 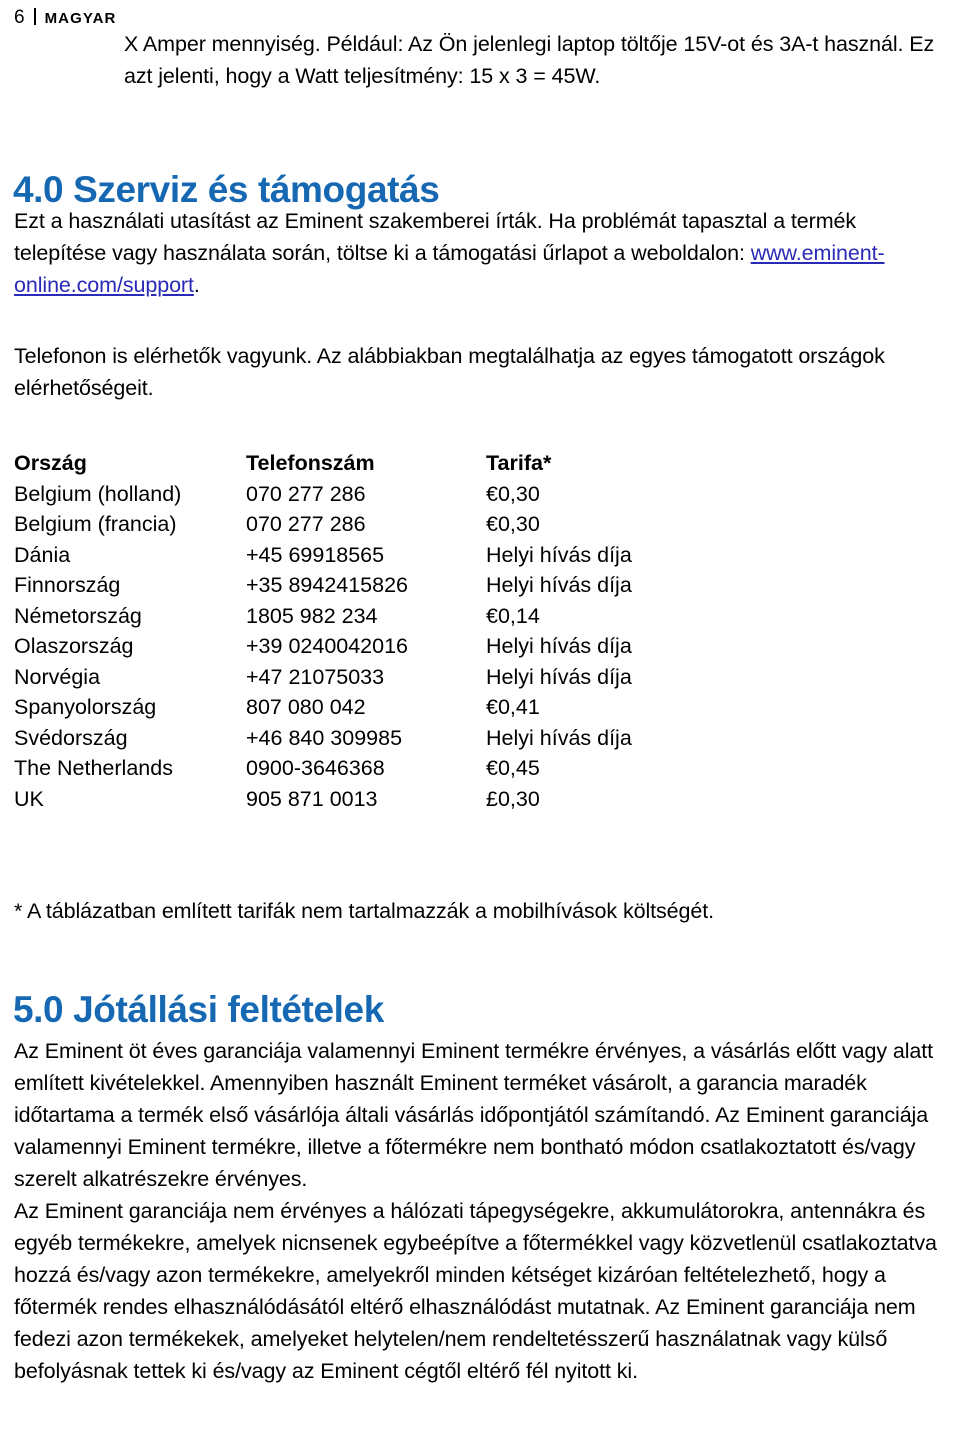 What do you see at coordinates (306, 707) in the screenshot?
I see `cell-phone: 807 080 042` at bounding box center [306, 707].